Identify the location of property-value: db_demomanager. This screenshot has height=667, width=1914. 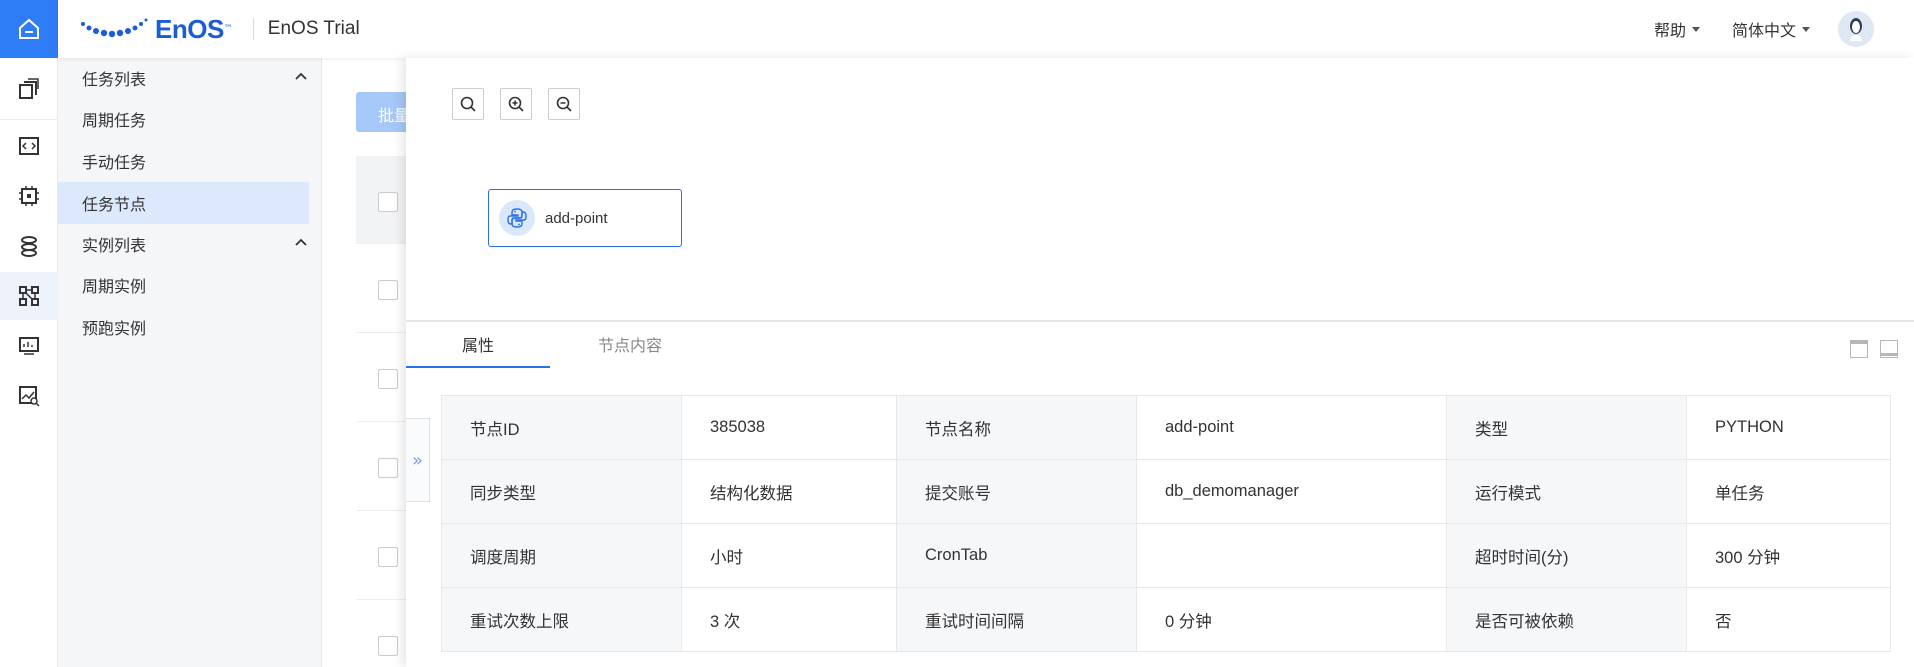
(1291, 491).